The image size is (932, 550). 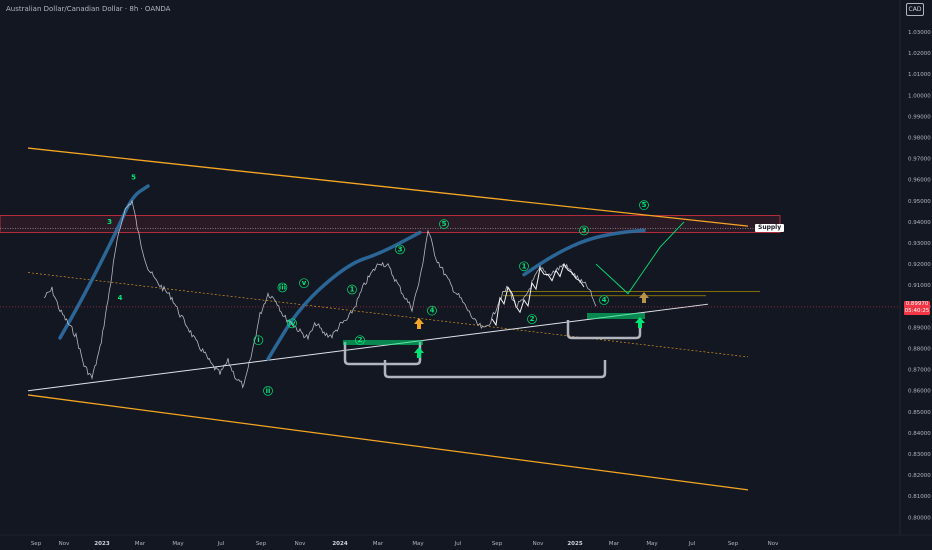 I want to click on y-tick-label: 1.03000, so click(x=919, y=33).